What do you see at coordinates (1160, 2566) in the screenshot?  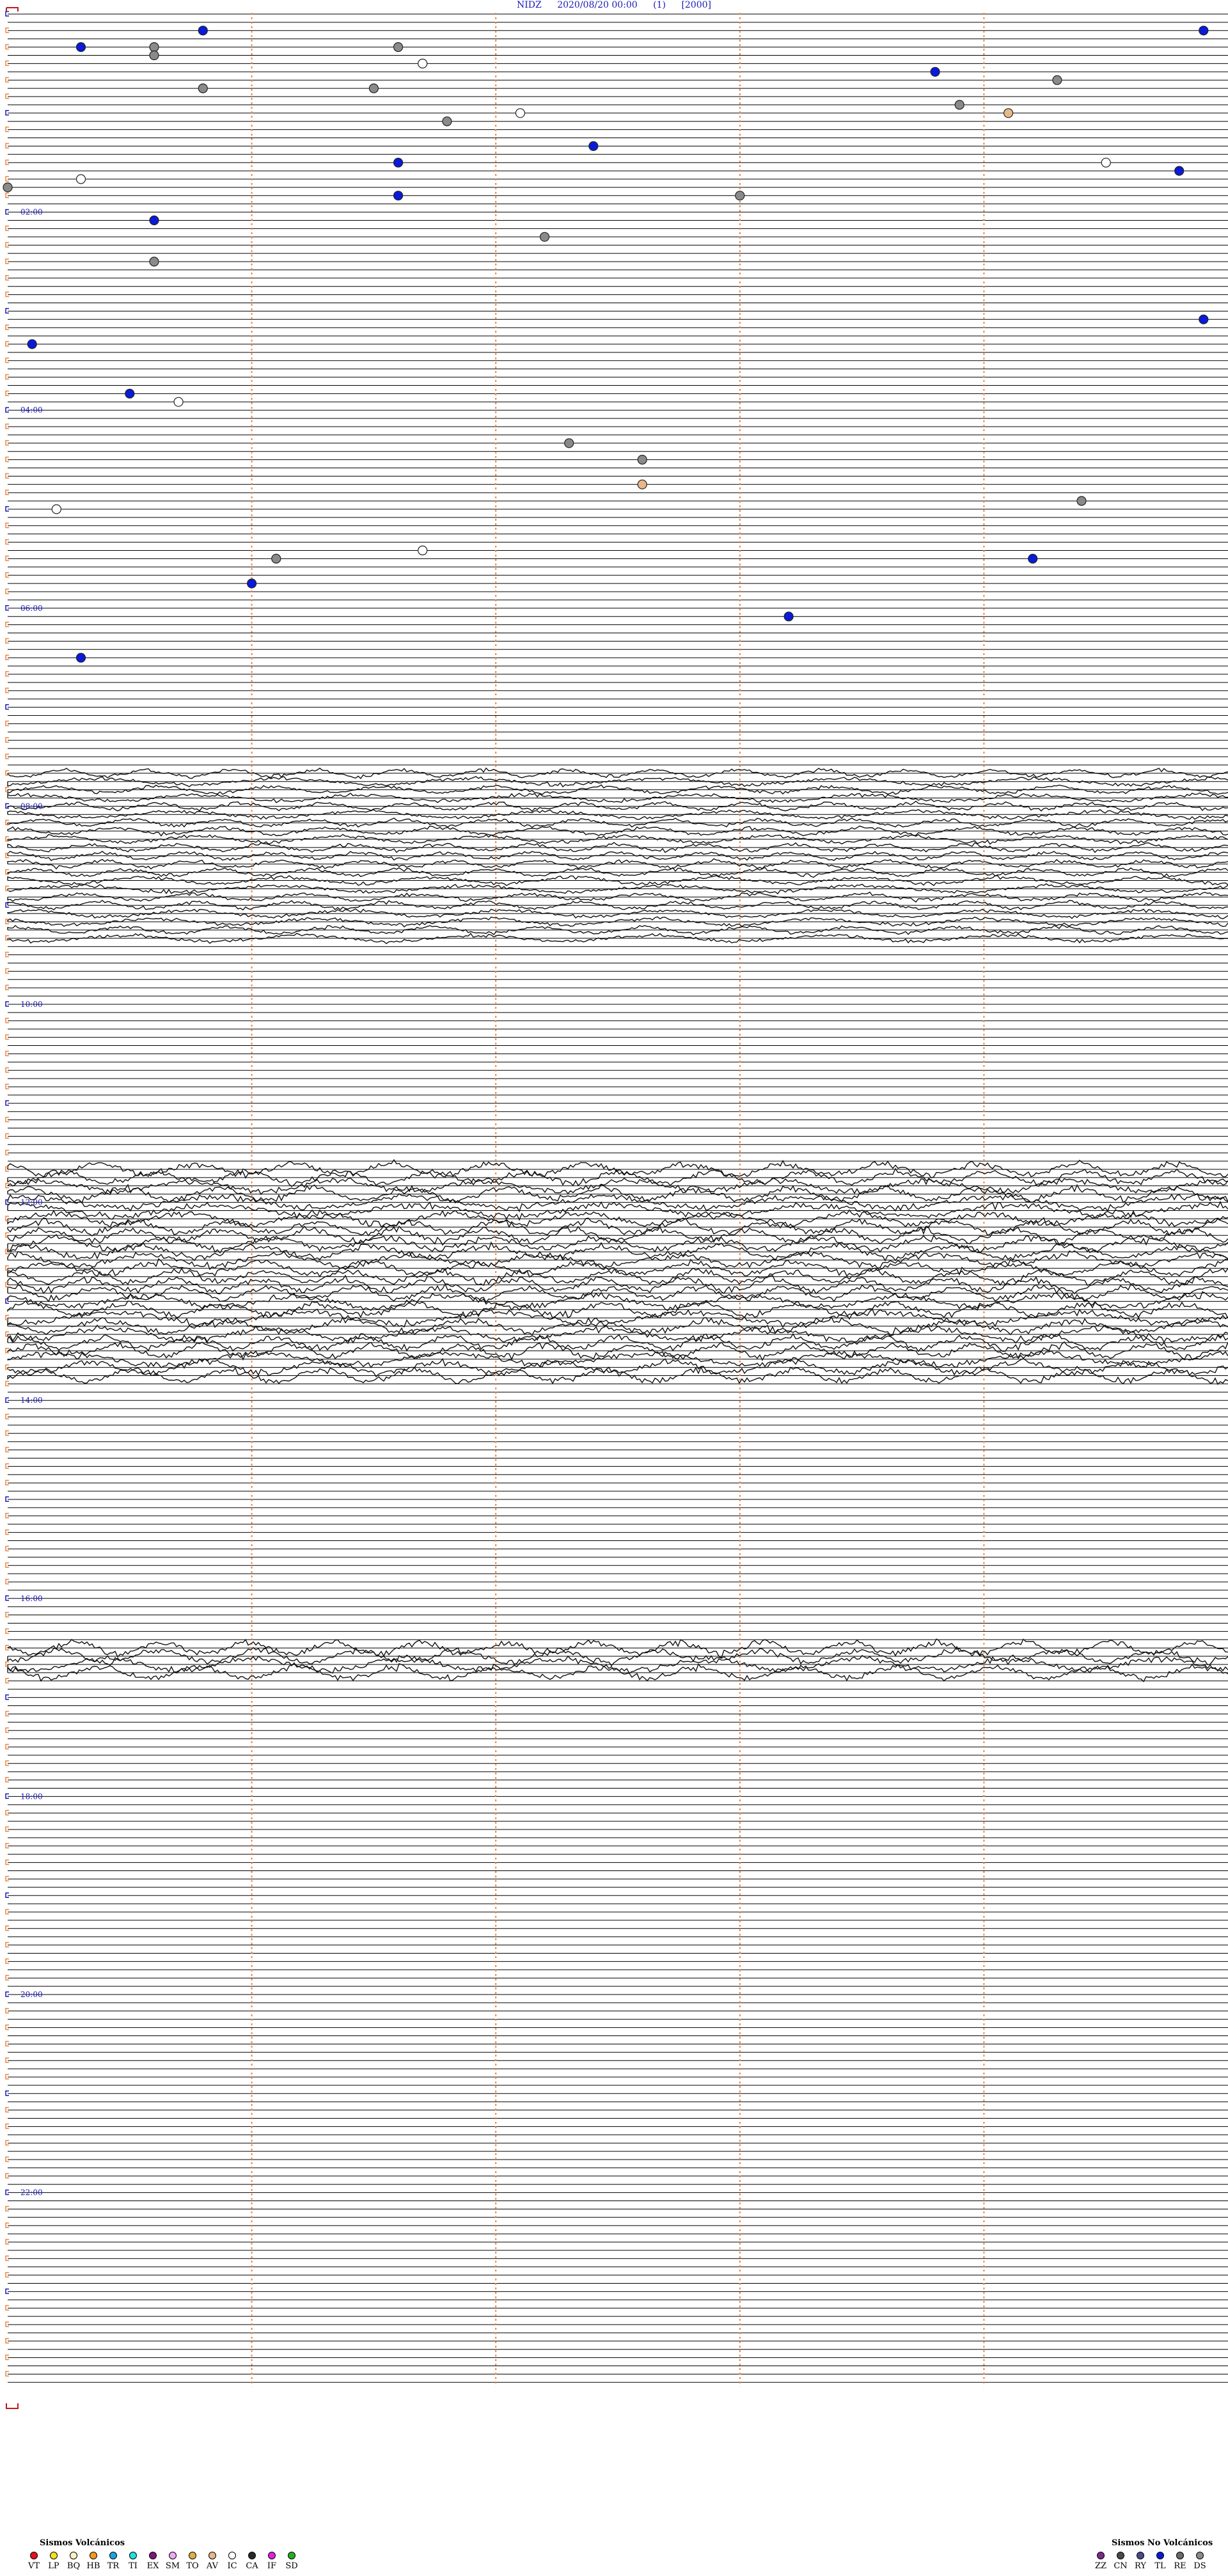 I see `nonvolcanic-label: TL` at bounding box center [1160, 2566].